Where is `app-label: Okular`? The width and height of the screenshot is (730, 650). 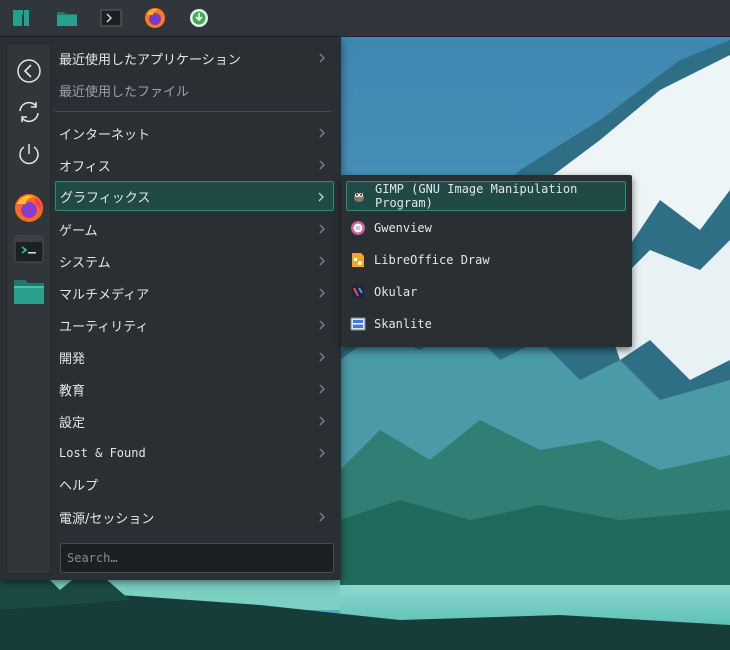 app-label: Okular is located at coordinates (396, 292).